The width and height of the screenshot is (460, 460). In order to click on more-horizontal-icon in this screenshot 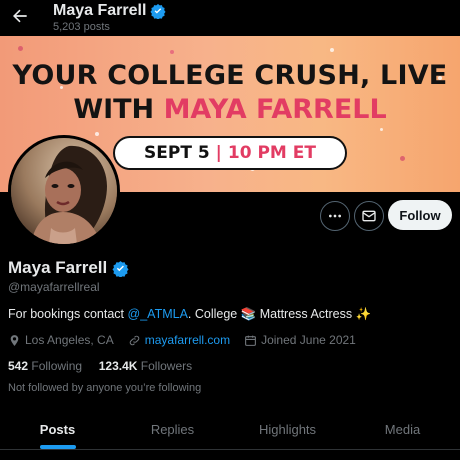, I will do `click(335, 216)`.